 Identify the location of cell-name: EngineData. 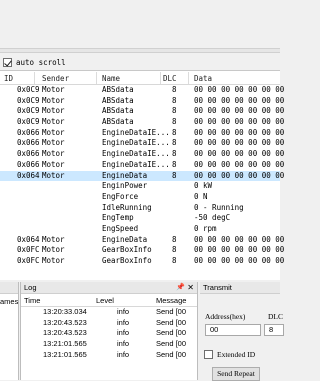
(125, 175).